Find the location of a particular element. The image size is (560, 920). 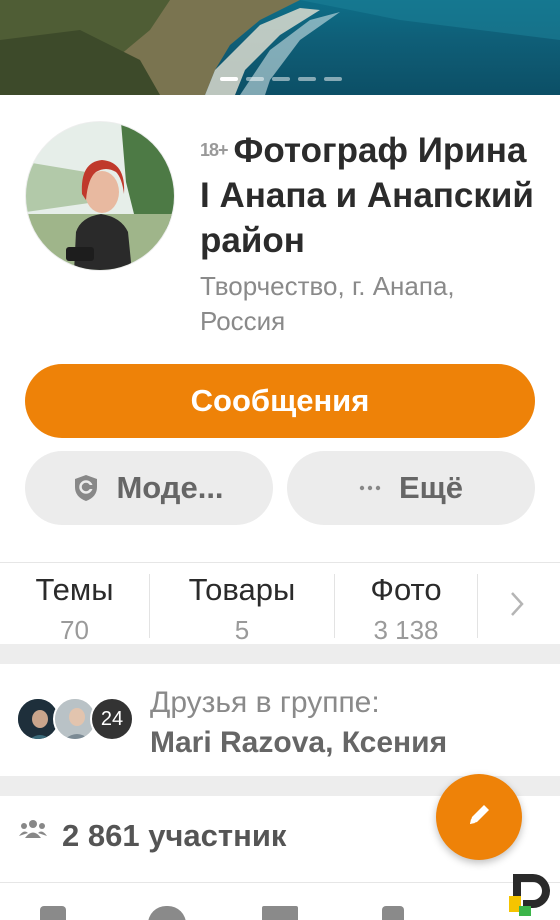

pencil-icon is located at coordinates (479, 817).